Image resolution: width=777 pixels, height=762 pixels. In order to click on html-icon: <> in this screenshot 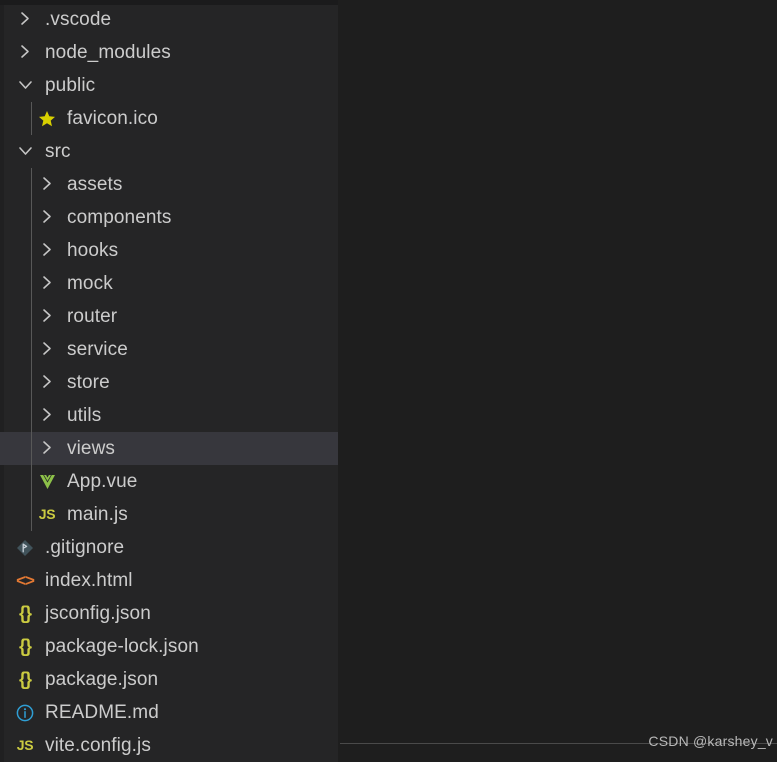, I will do `click(25, 580)`.